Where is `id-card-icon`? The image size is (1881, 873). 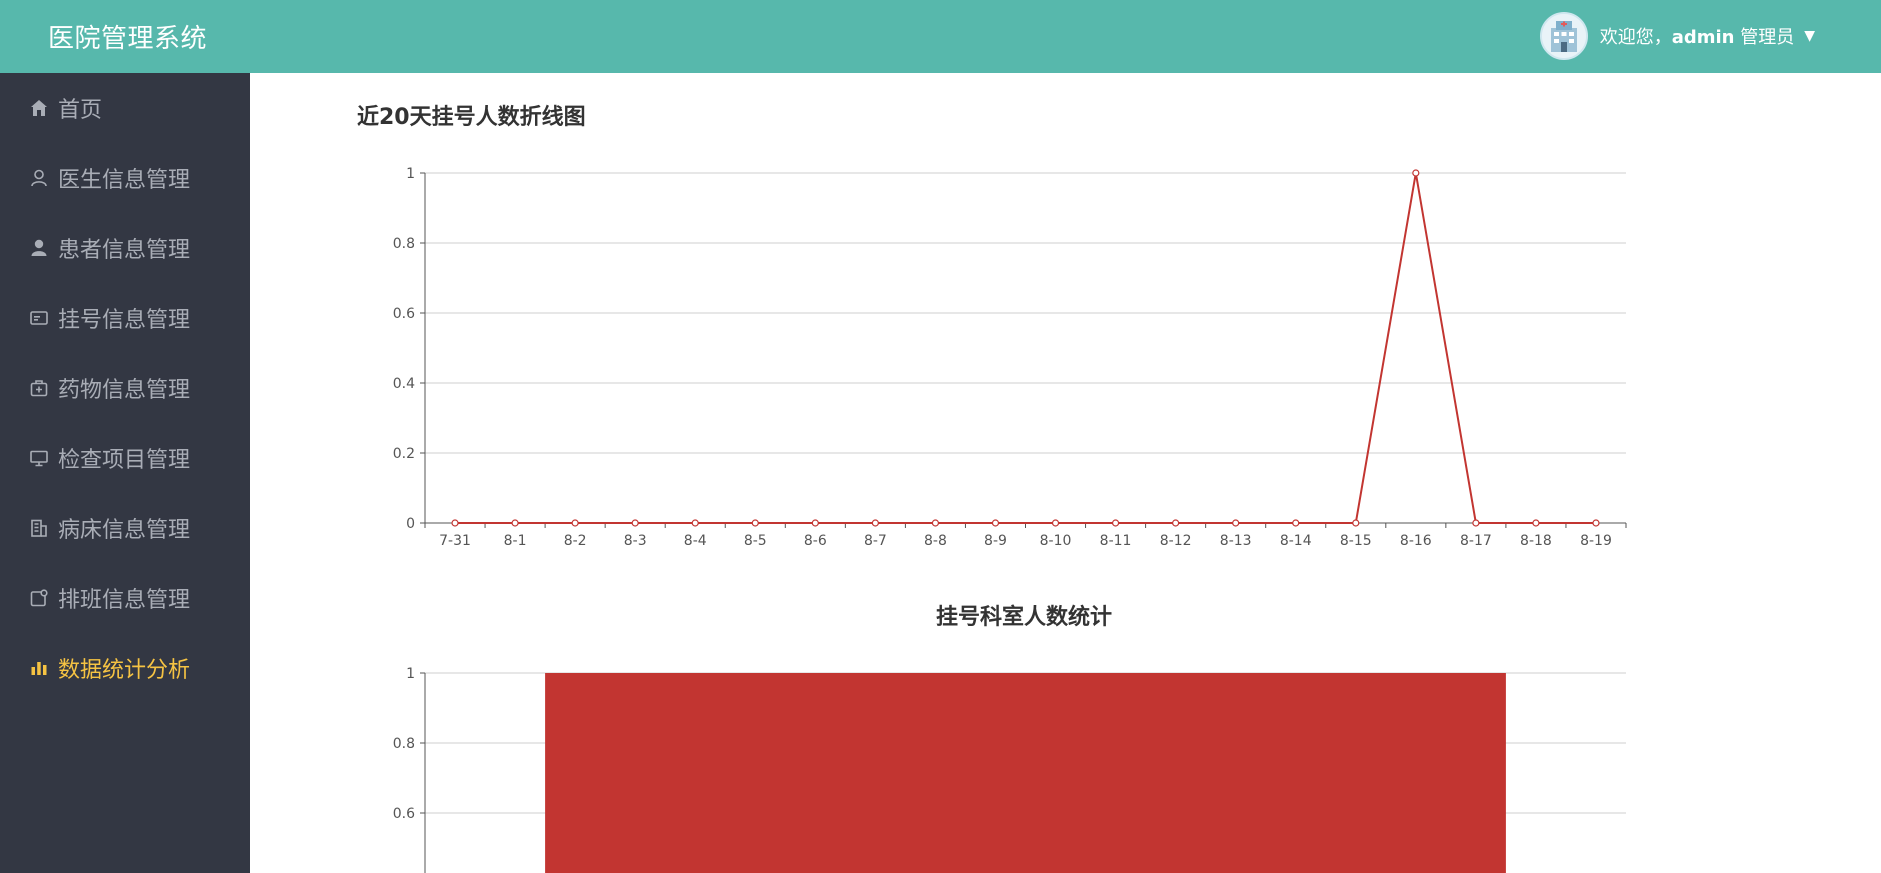 id-card-icon is located at coordinates (39, 318).